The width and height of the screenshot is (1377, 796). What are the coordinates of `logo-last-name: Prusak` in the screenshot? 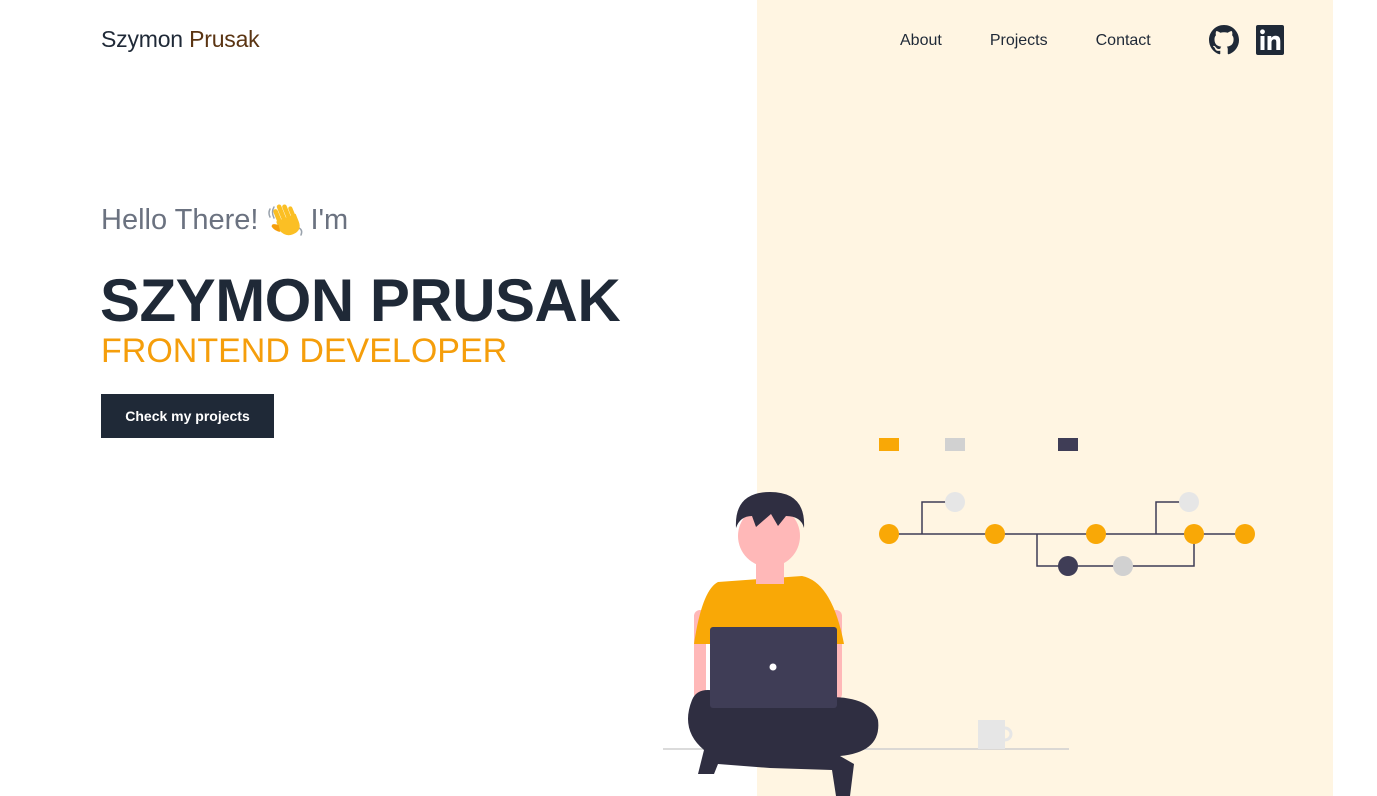 It's located at (224, 39).